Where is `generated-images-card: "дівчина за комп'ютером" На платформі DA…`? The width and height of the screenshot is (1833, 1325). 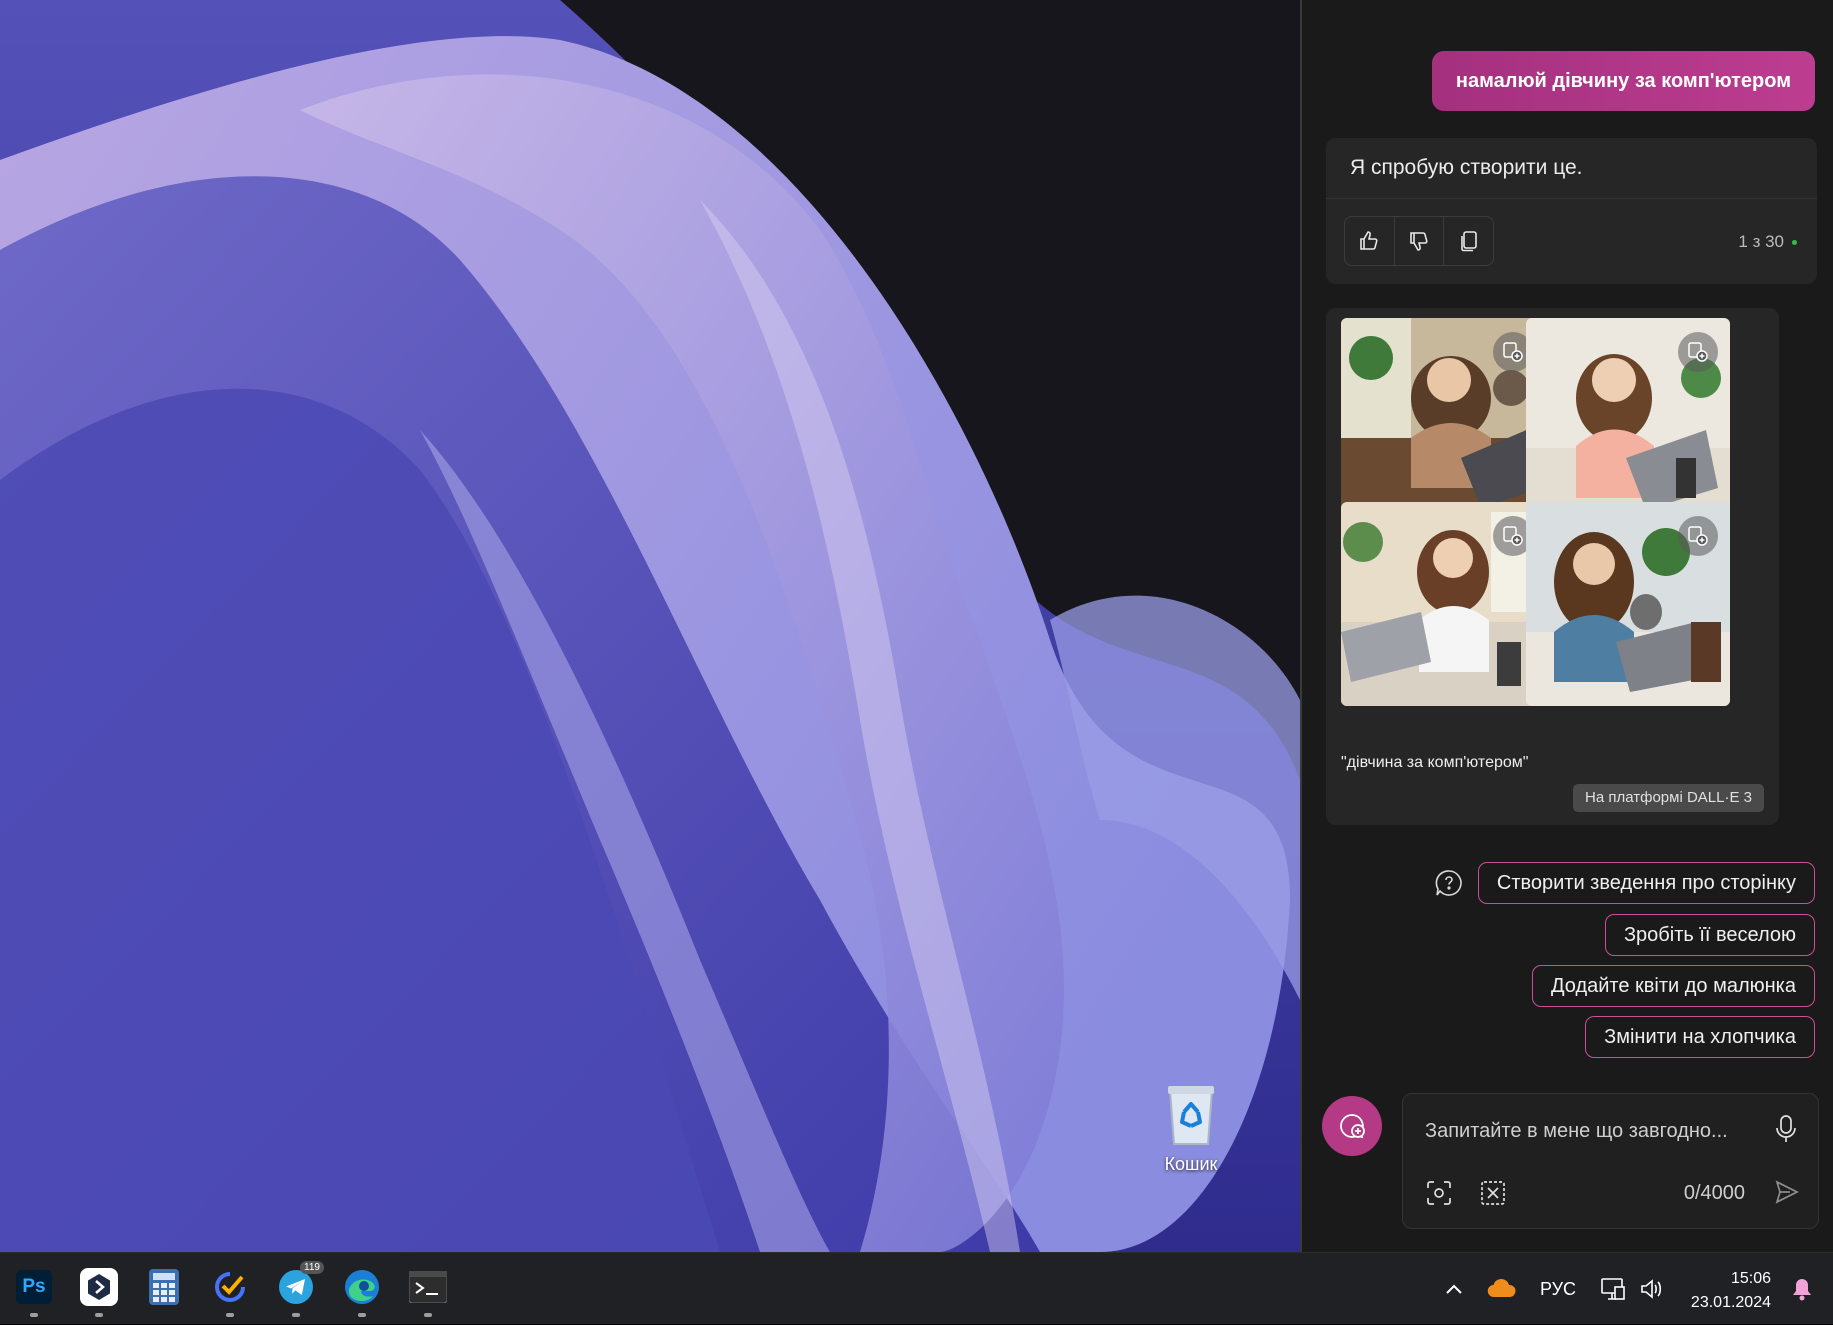 generated-images-card: "дівчина за комп'ютером" На платформі DA… is located at coordinates (1552, 566).